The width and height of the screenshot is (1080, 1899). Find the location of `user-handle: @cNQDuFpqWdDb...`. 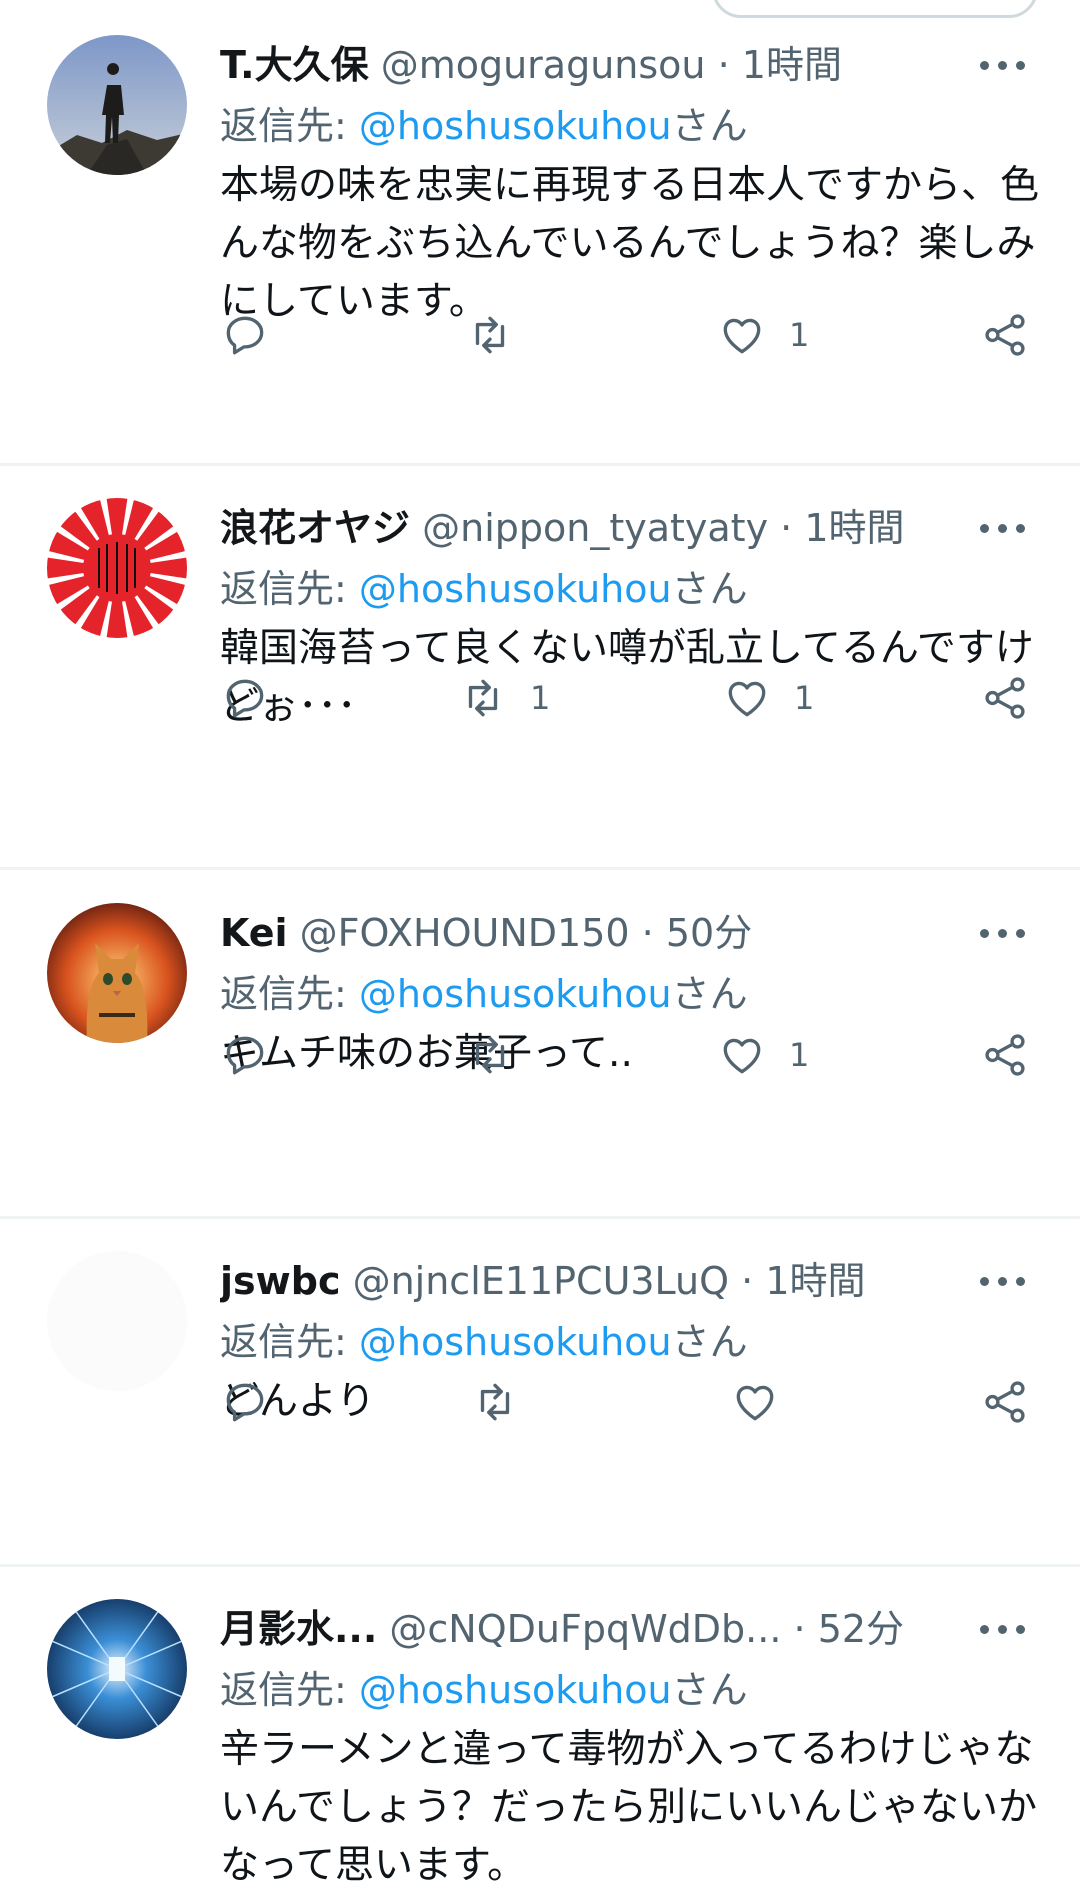

user-handle: @cNQDuFpqWdDb... is located at coordinates (585, 1629).